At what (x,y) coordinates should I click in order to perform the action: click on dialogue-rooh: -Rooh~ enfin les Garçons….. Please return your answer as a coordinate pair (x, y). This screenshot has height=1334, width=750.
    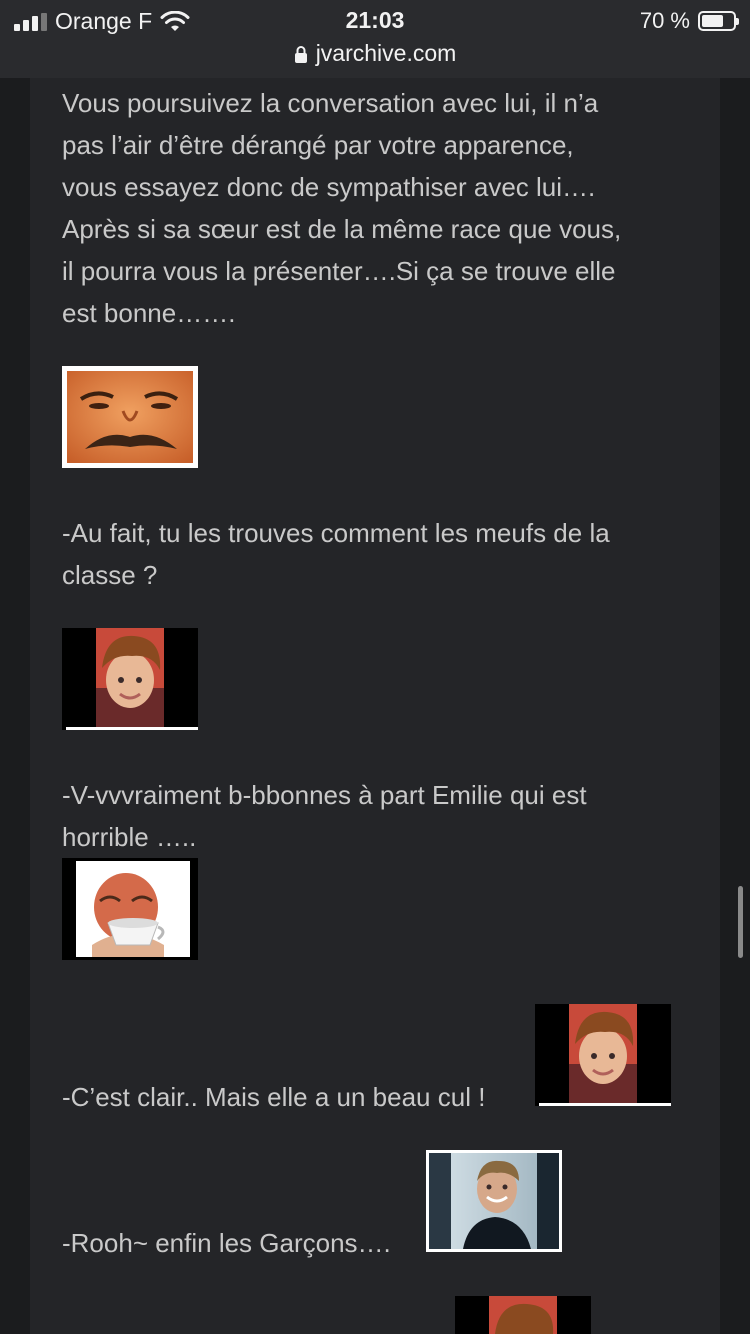
    Looking at the image, I should click on (226, 1243).